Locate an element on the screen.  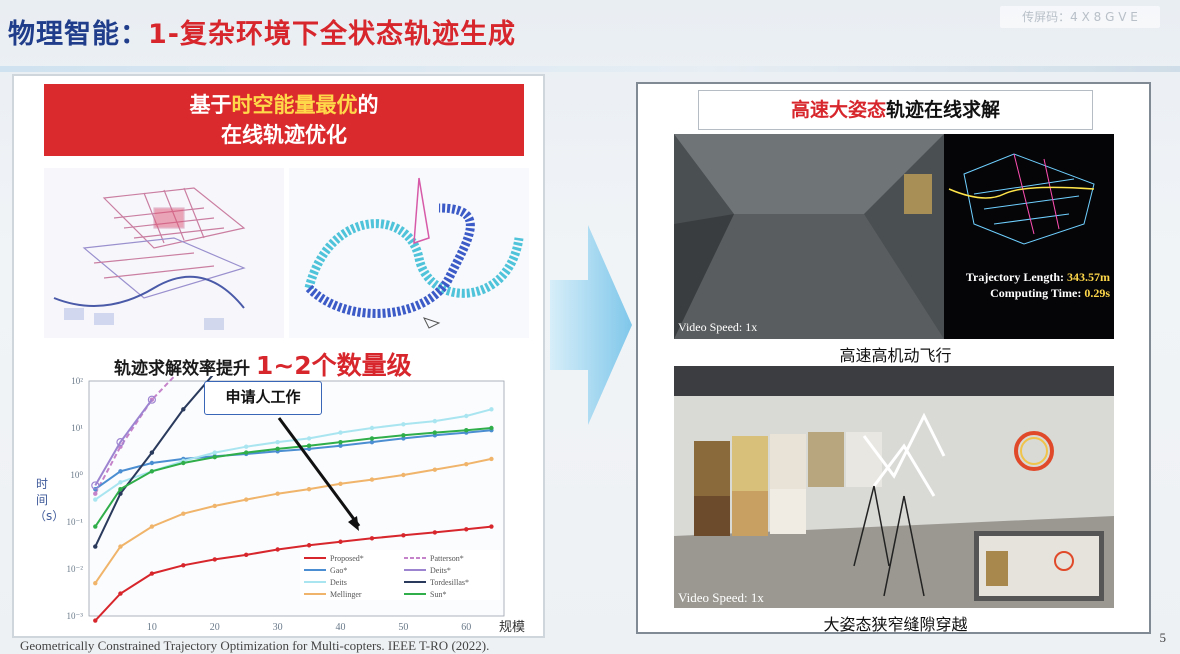
legend-label: Deits* is located at coordinates (440, 570).